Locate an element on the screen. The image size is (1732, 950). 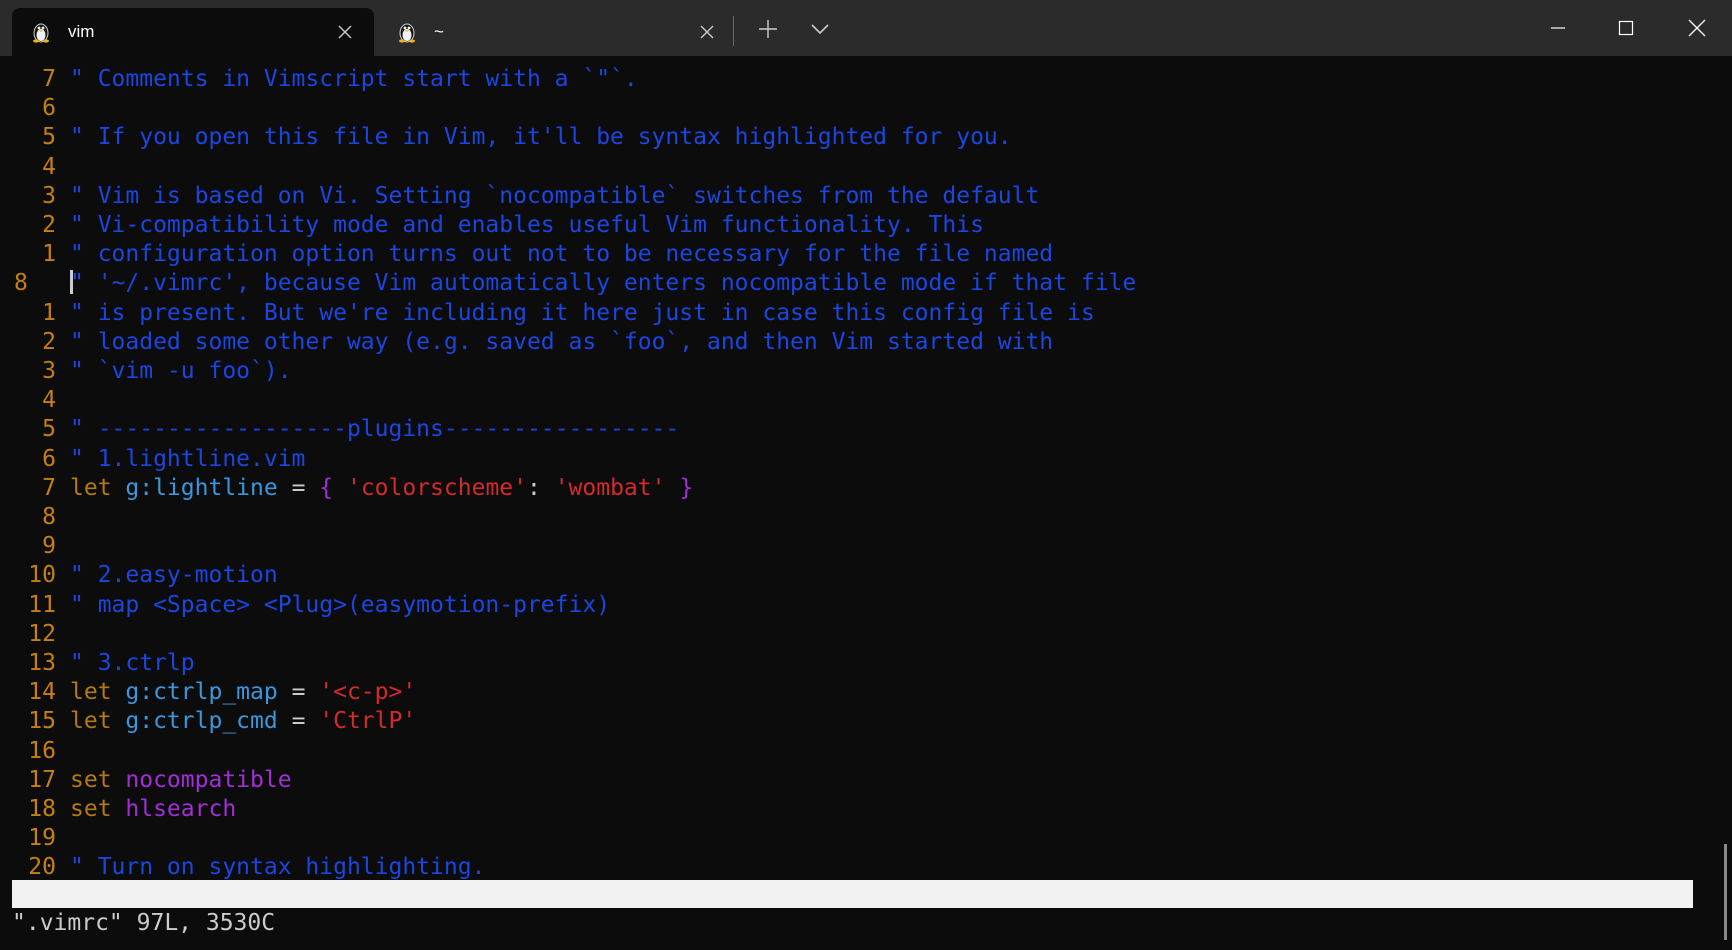
syntax-token: set is located at coordinates (98, 809).